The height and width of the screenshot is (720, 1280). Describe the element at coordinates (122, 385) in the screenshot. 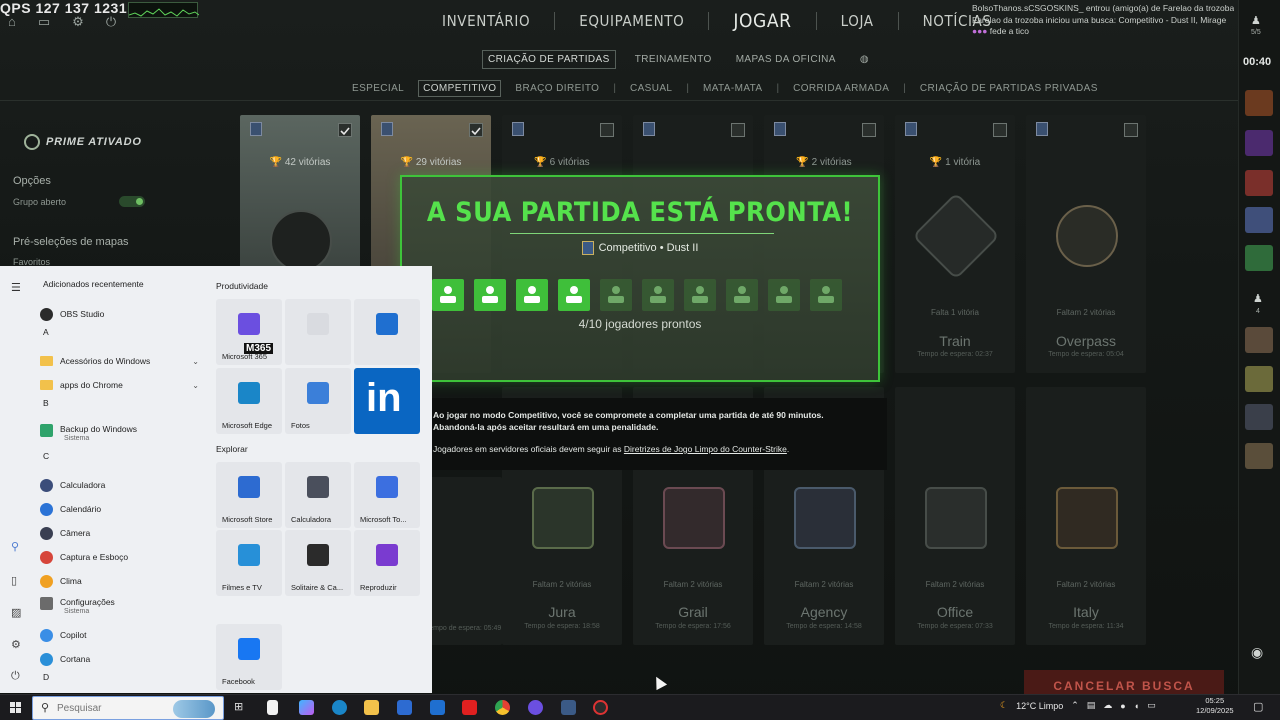

I see `app-folder: apps do Chrome ⌄` at that location.